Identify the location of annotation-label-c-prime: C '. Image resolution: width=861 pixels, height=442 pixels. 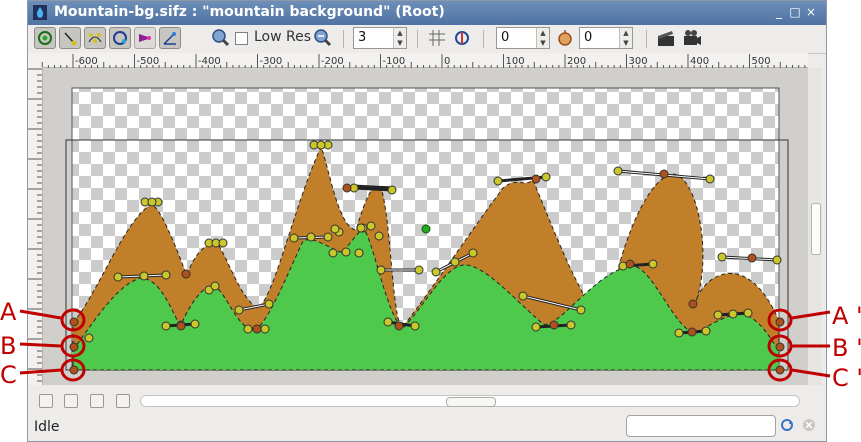
(846, 378).